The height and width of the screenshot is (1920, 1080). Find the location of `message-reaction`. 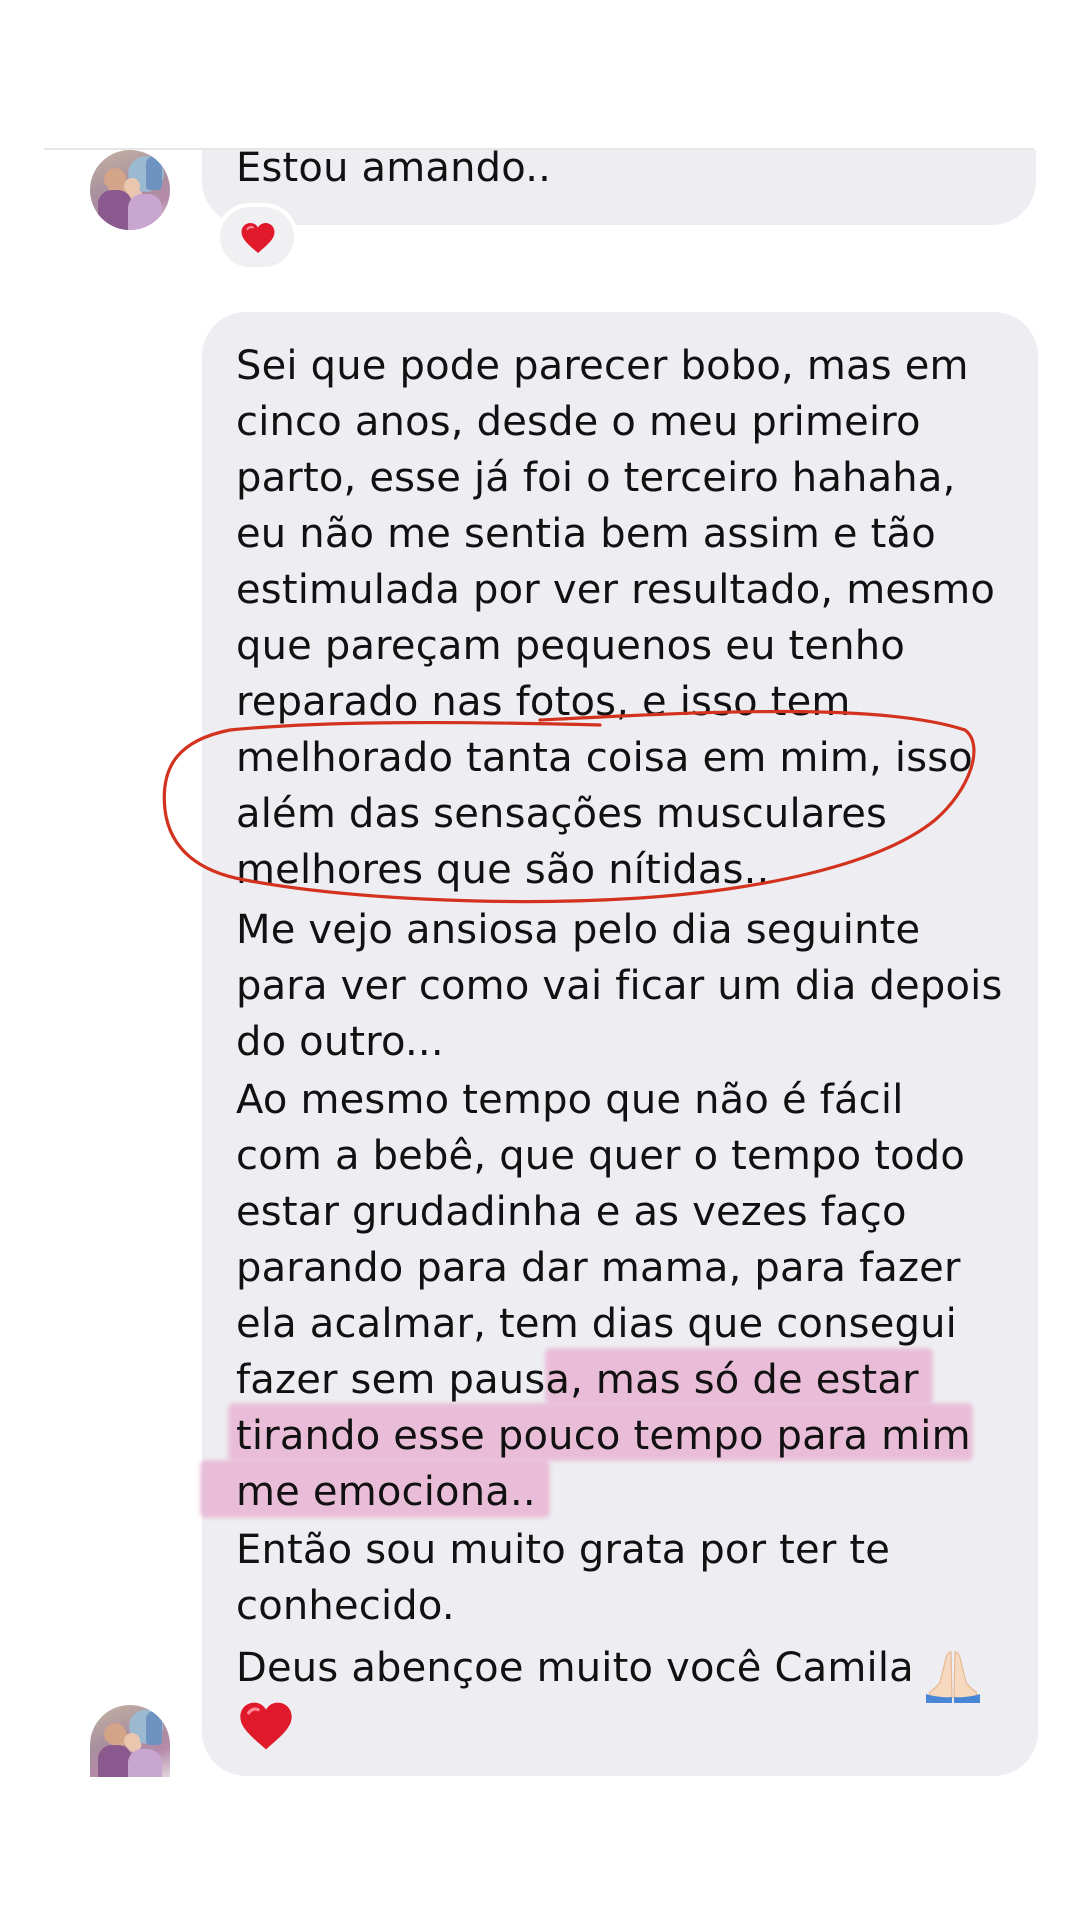

message-reaction is located at coordinates (257, 237).